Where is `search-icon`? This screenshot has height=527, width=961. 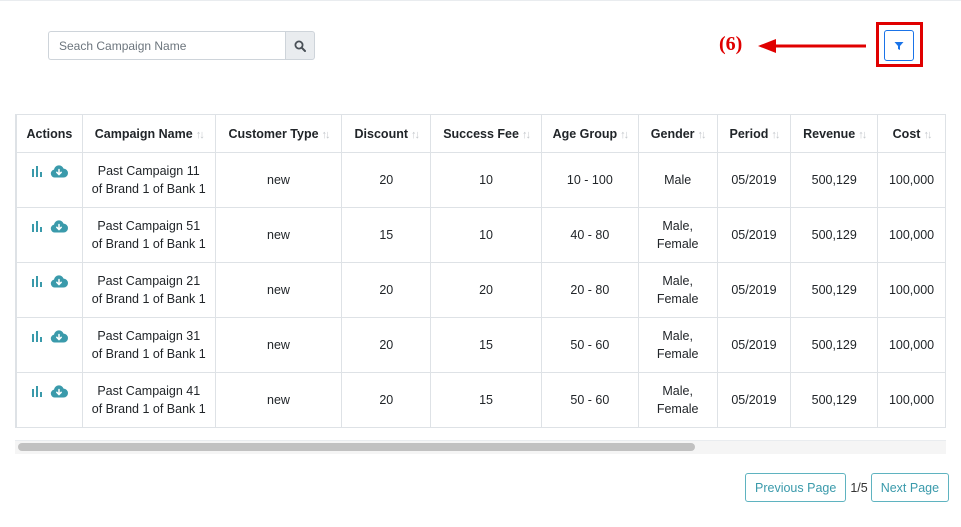 search-icon is located at coordinates (300, 46).